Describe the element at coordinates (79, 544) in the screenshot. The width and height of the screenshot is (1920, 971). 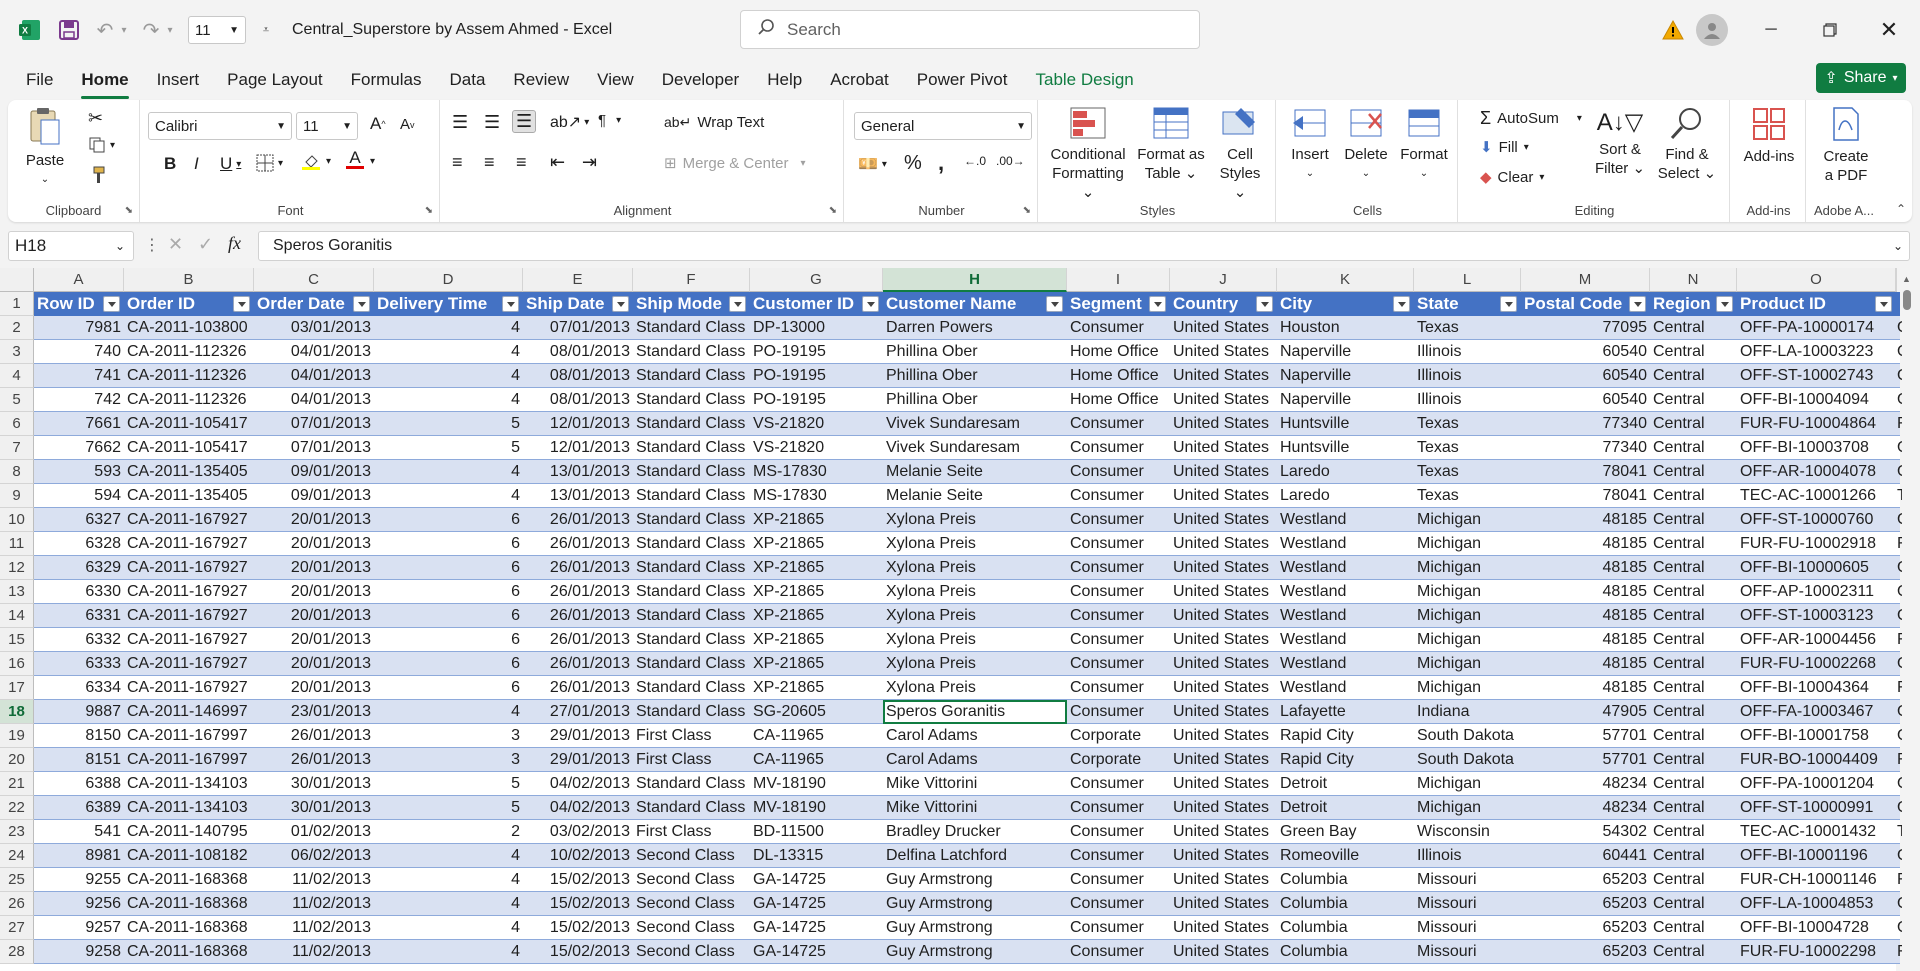
I see `table-cell: 6328` at that location.